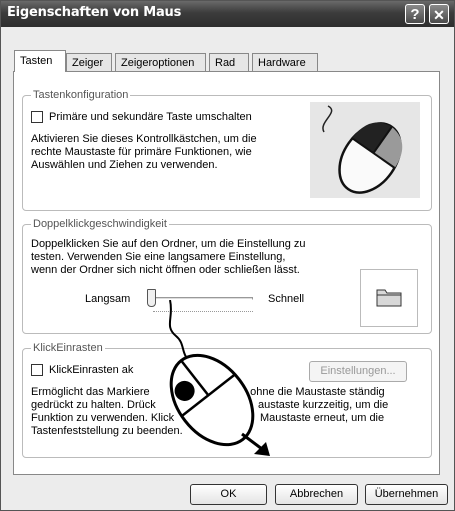  What do you see at coordinates (362, 149) in the screenshot?
I see `mouse-picture-icon` at bounding box center [362, 149].